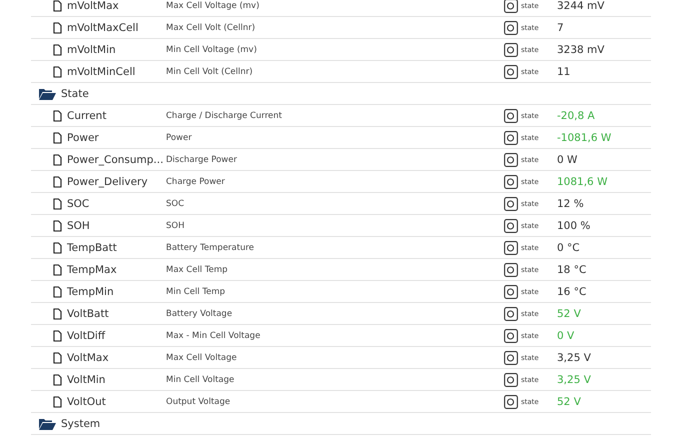 The width and height of the screenshot is (690, 437). Describe the element at coordinates (78, 226) in the screenshot. I see `datapoint-name: SOH` at that location.